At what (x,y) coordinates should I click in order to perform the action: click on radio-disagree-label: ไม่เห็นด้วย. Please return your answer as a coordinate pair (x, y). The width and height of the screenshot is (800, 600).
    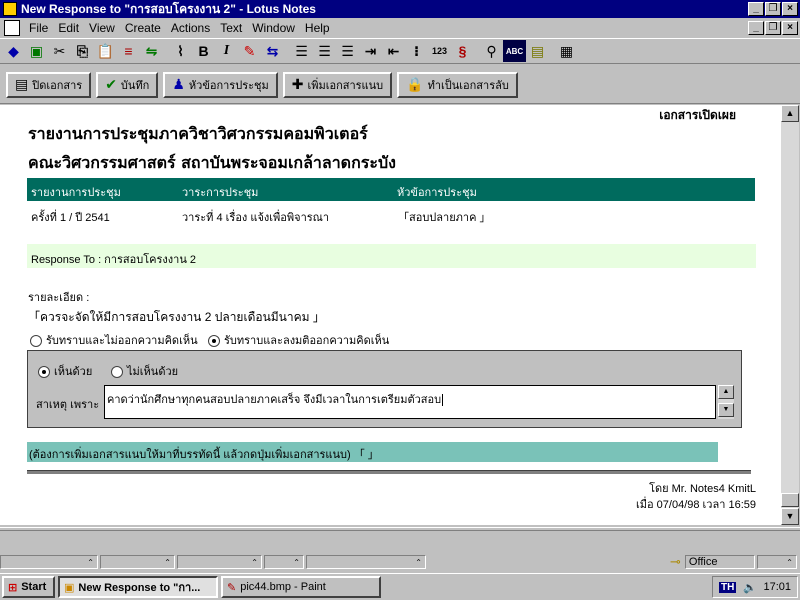
    Looking at the image, I should click on (153, 372).